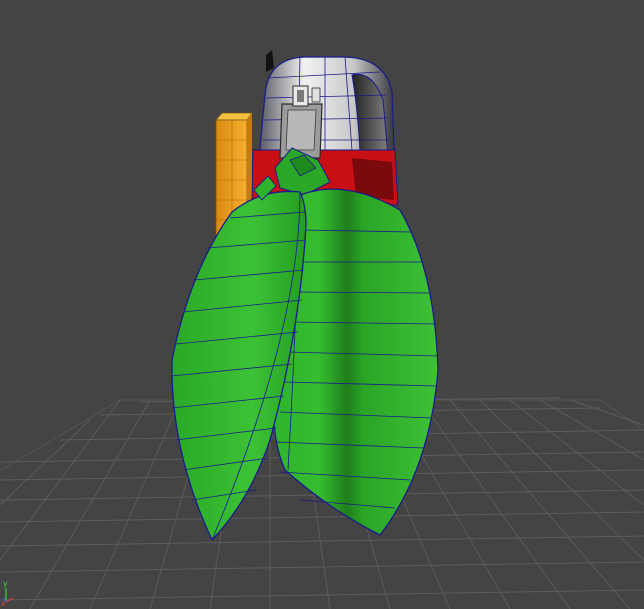 The height and width of the screenshot is (609, 644). Describe the element at coordinates (3, 603) in the screenshot. I see `x-axis-label: x` at that location.